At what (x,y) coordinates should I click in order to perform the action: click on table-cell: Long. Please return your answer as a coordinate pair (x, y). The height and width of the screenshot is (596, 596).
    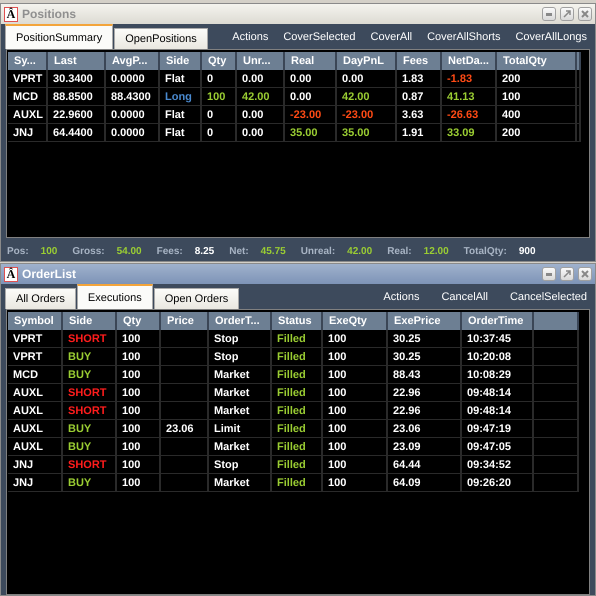
    Looking at the image, I should click on (180, 97).